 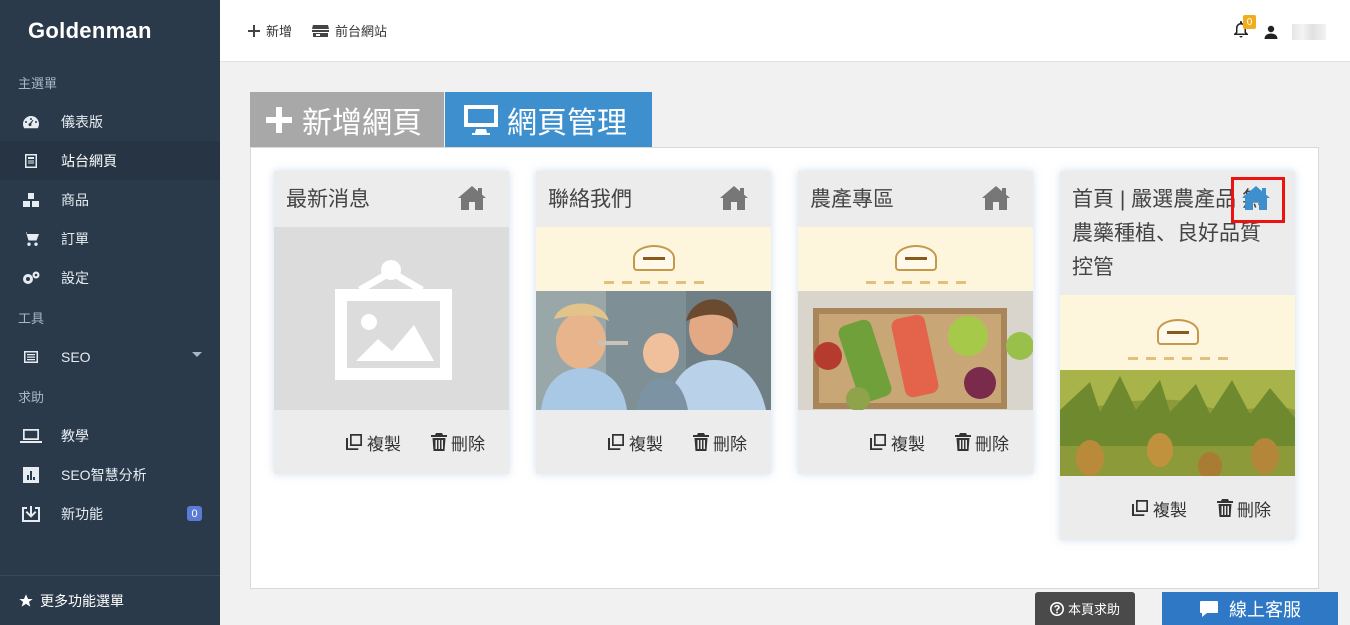 What do you see at coordinates (110, 356) in the screenshot?
I see `sidebar-item-seo: SEO` at bounding box center [110, 356].